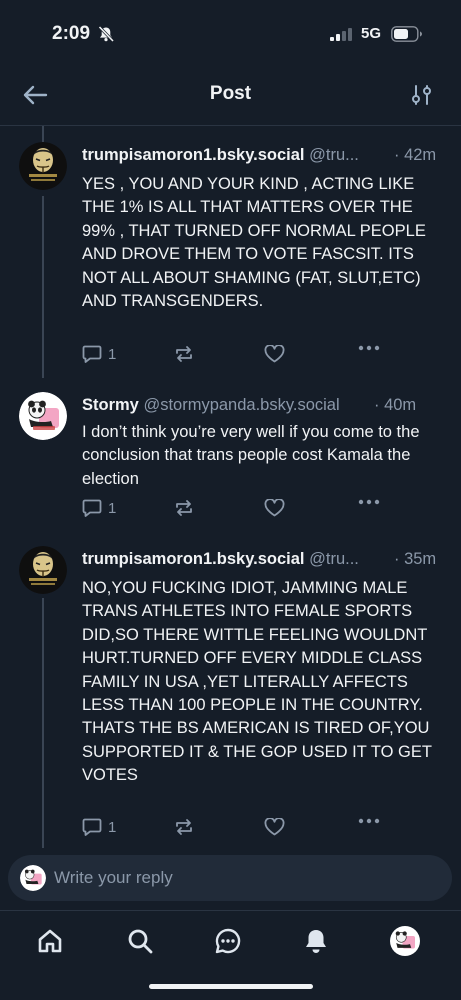 Image resolution: width=461 pixels, height=1000 pixels. Describe the element at coordinates (371, 33) in the screenshot. I see `network-label: 5G` at that location.